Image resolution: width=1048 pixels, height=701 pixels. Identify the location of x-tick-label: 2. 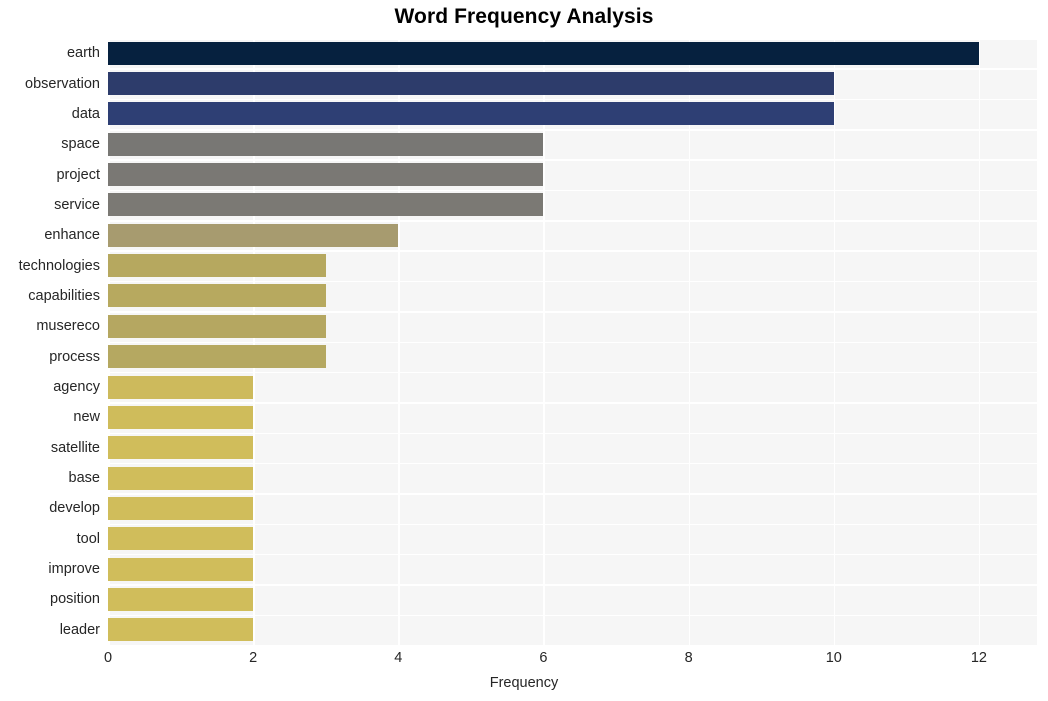
(253, 658).